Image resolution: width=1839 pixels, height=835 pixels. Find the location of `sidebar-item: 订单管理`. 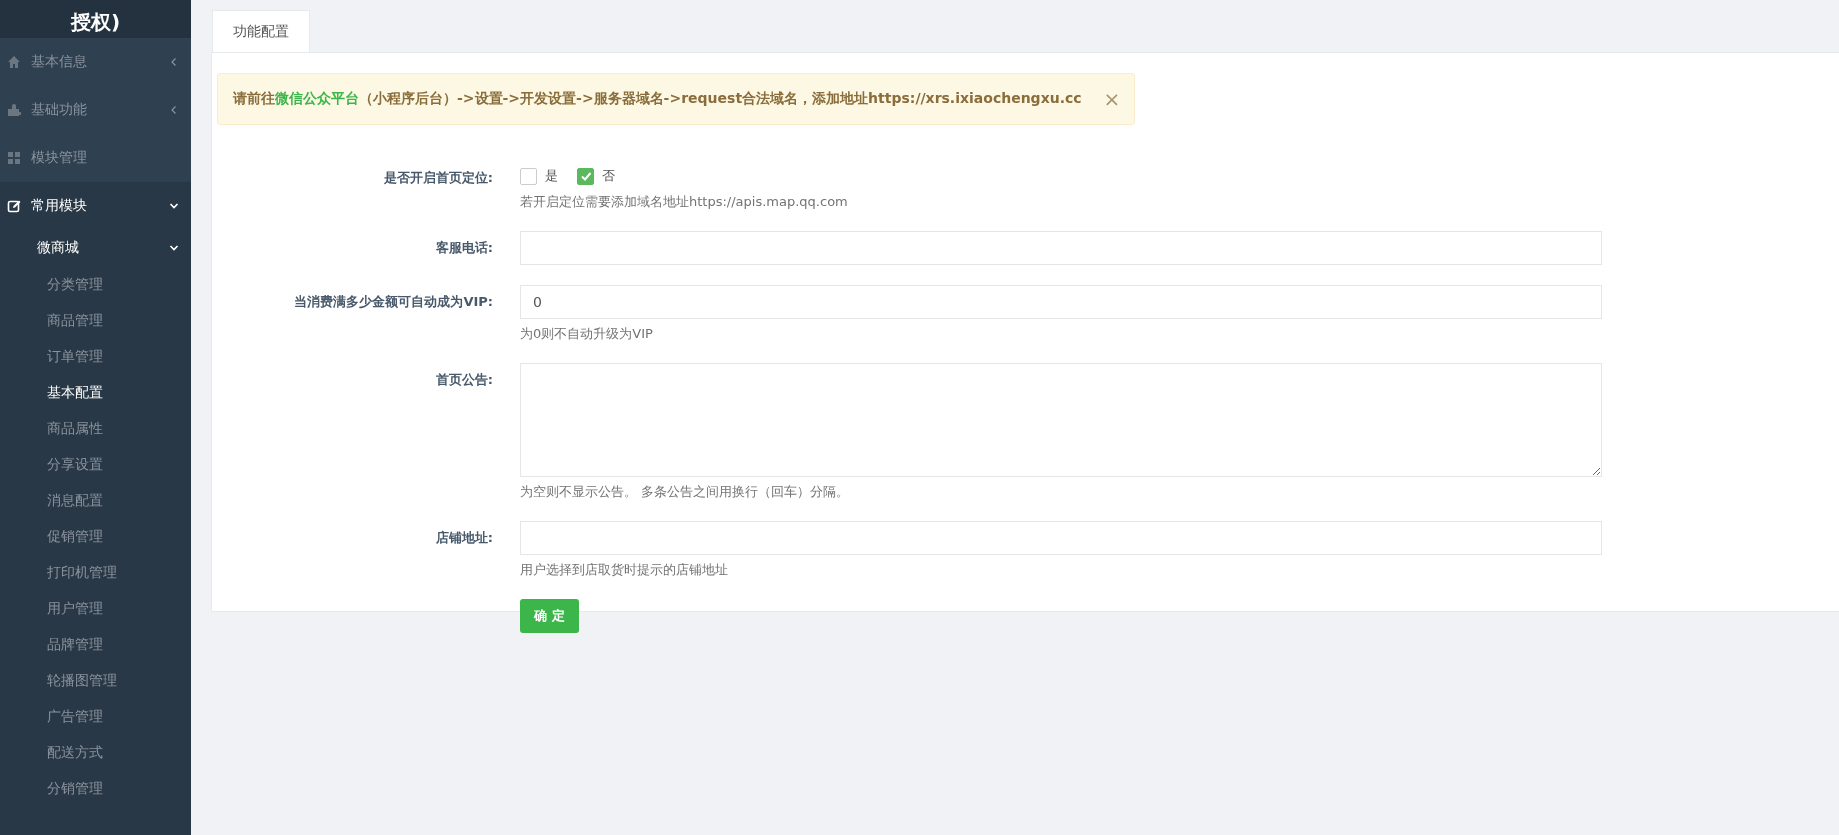

sidebar-item: 订单管理 is located at coordinates (95, 356).